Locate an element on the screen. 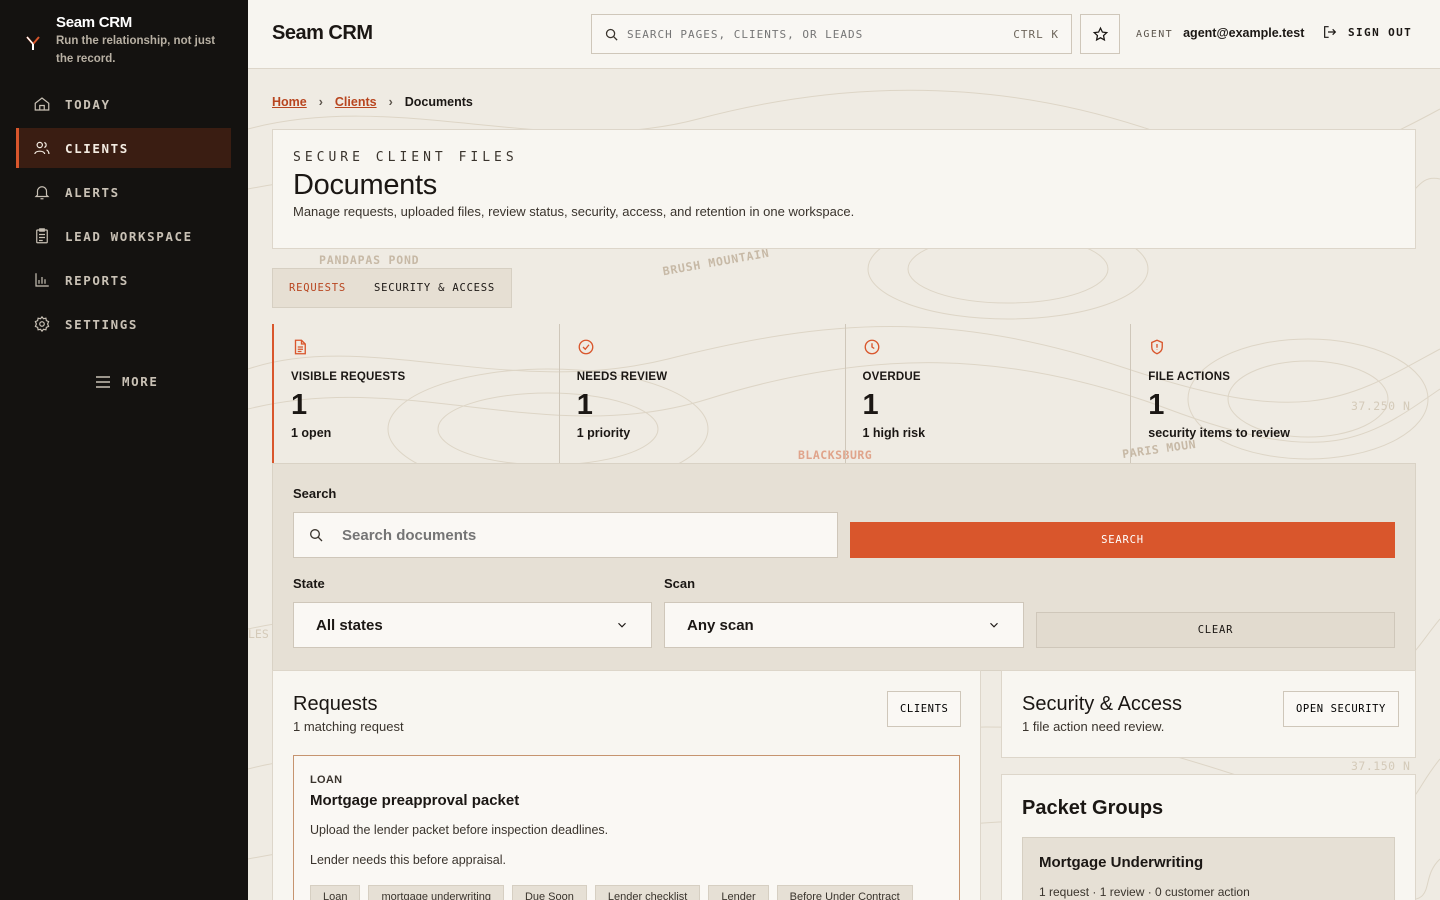  header-app-title: Seam CRM is located at coordinates (322, 33).